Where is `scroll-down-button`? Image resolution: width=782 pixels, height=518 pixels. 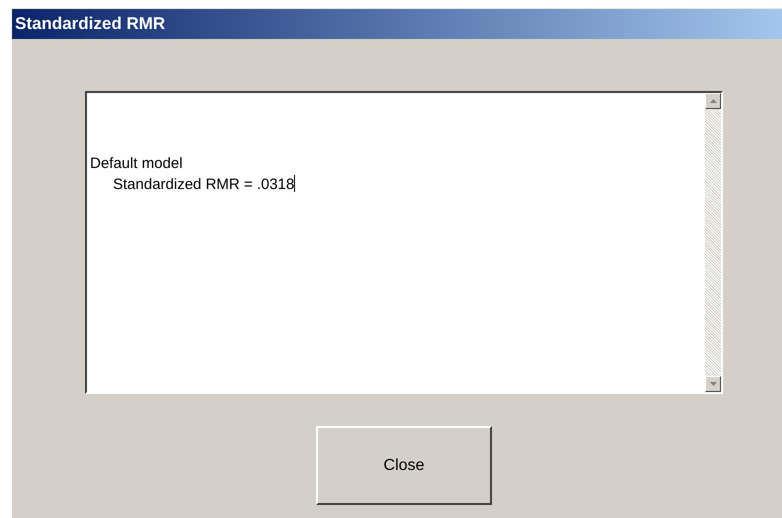 scroll-down-button is located at coordinates (713, 384).